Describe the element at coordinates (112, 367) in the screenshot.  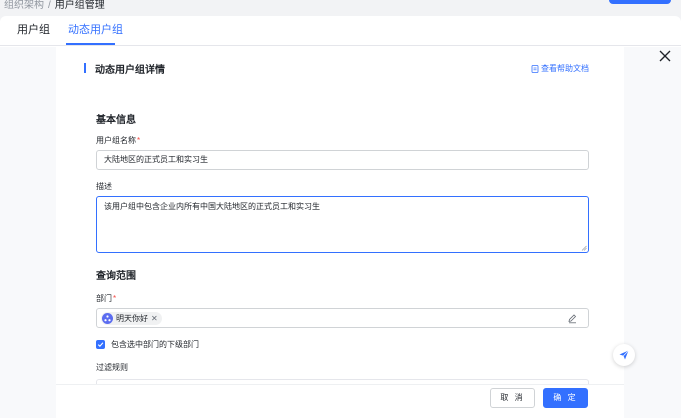
I see `filter-rules-label: 过滤规则` at that location.